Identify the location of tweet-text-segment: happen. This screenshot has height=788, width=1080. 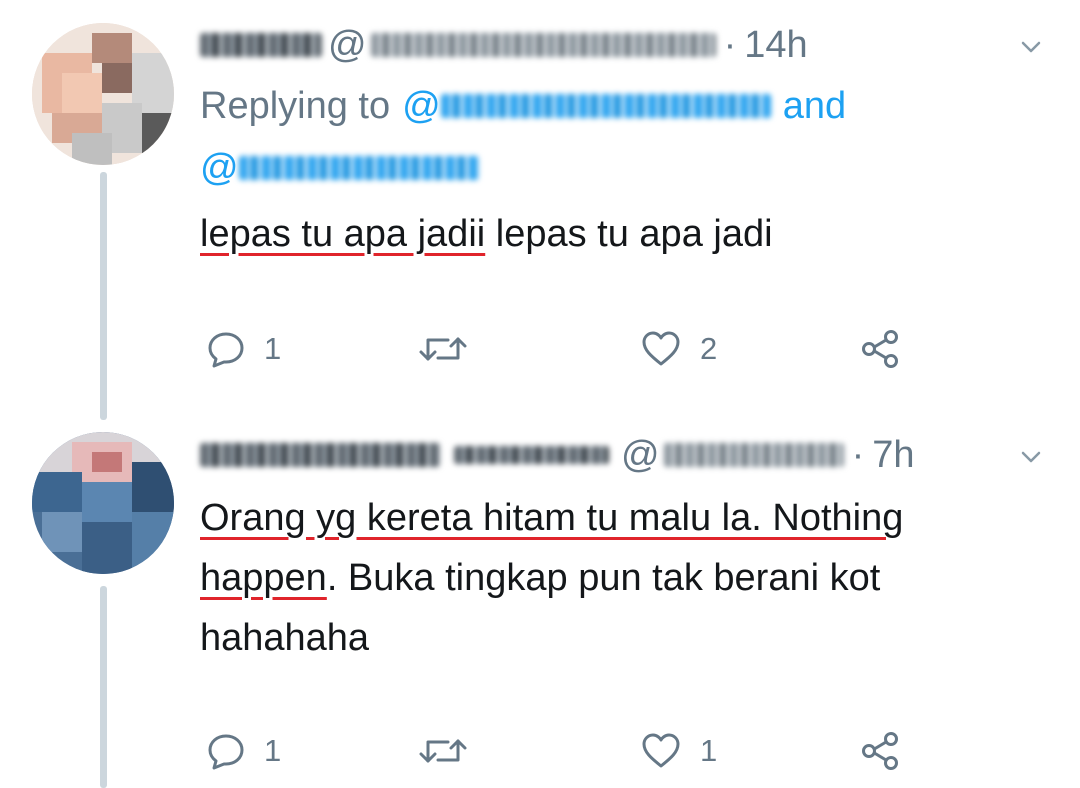
(263, 578).